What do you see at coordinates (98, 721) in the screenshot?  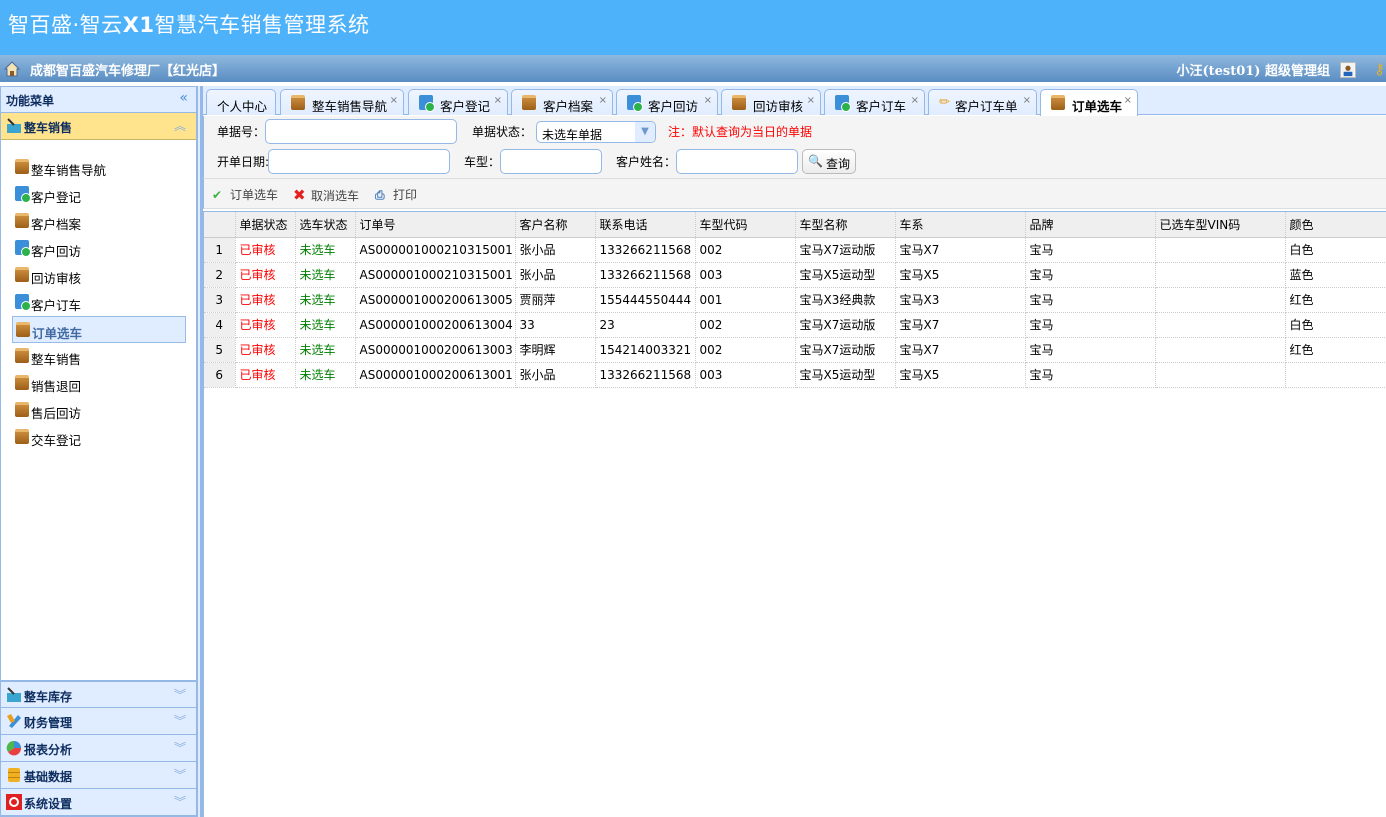 I see `section-2: 财务管理 ︾` at bounding box center [98, 721].